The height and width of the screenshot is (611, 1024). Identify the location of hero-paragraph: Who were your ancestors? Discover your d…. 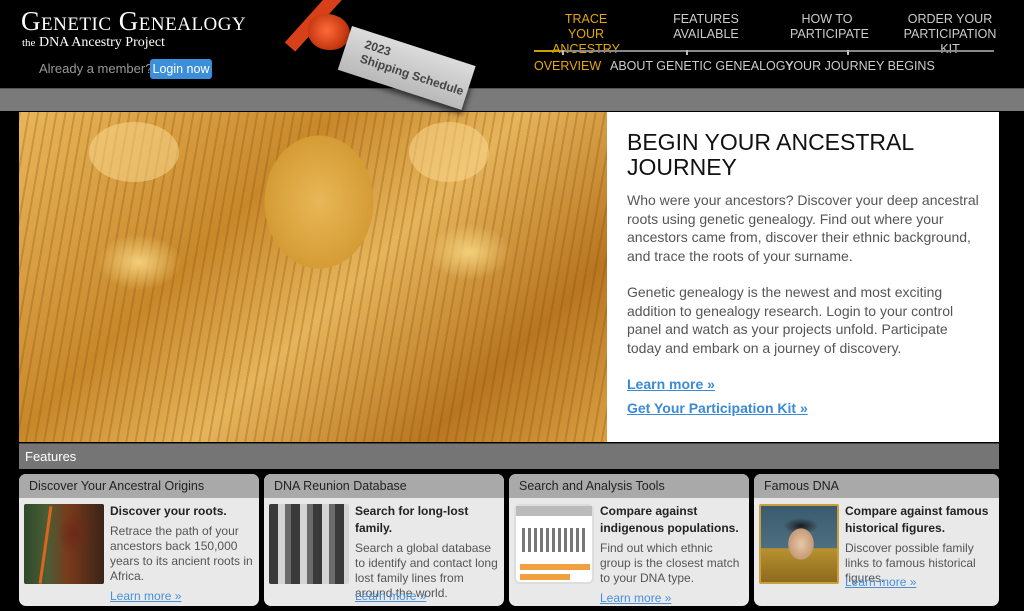
(803, 228).